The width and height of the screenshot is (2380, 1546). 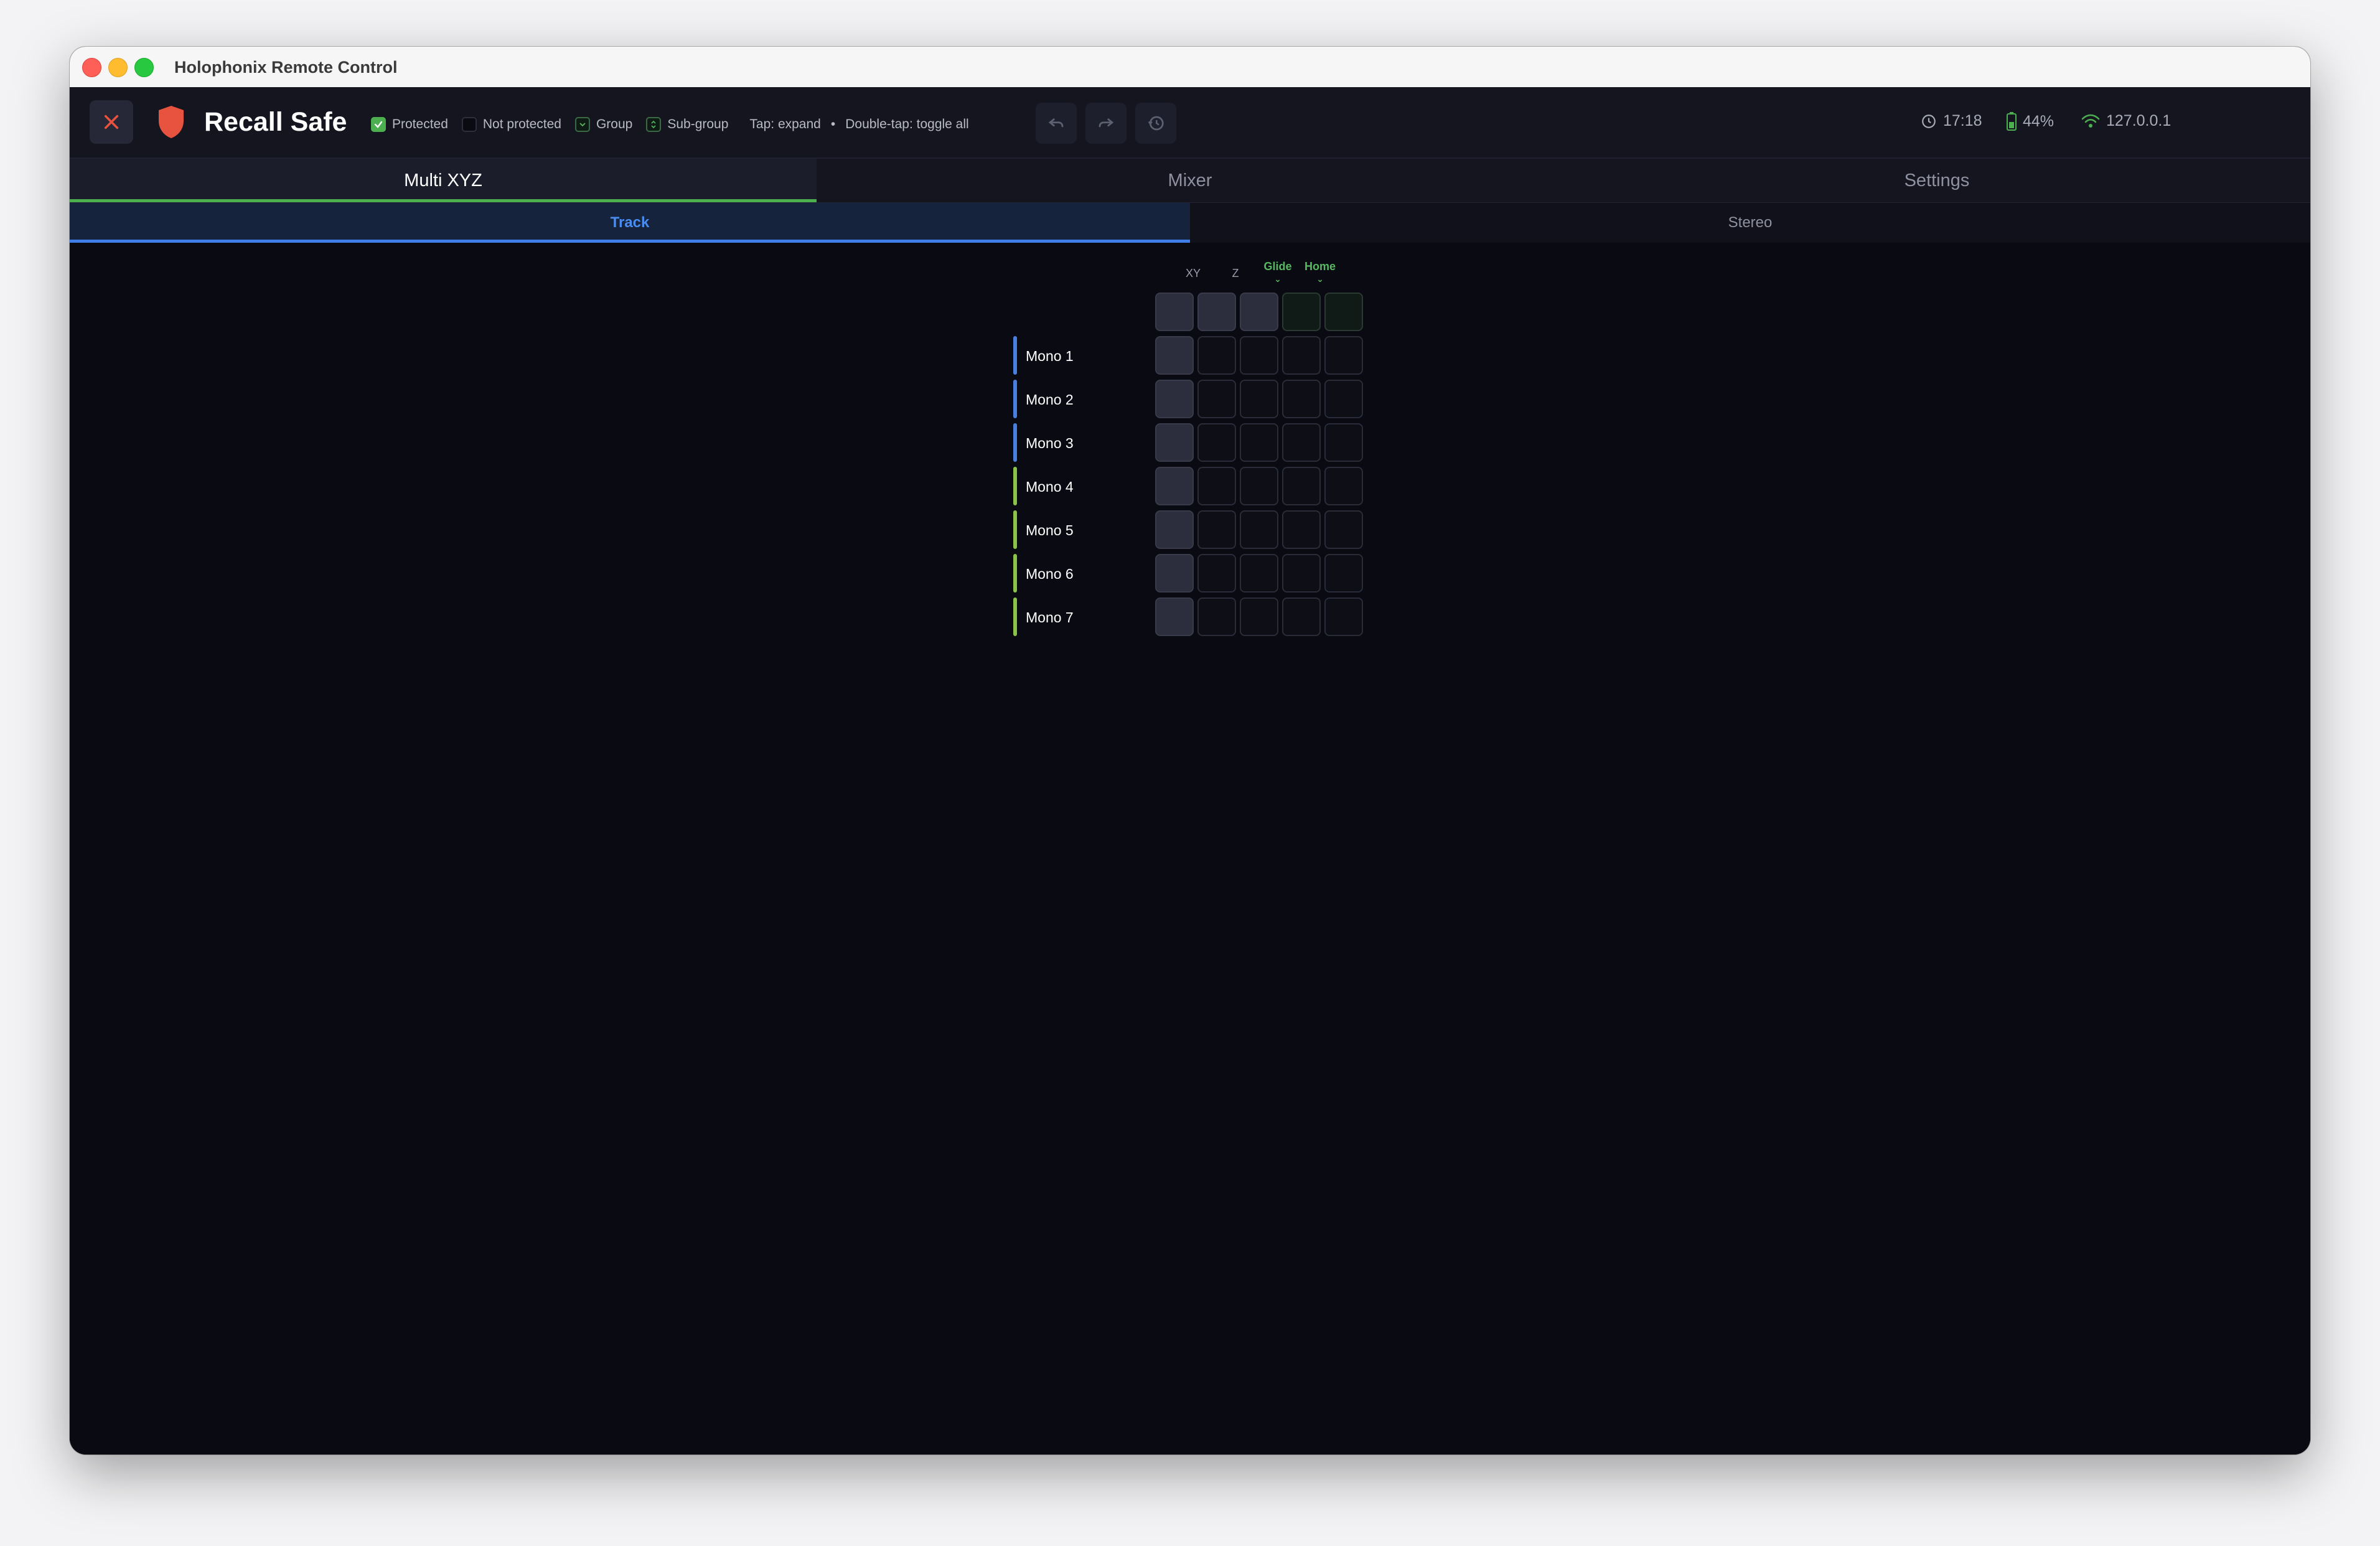 What do you see at coordinates (1302, 312) in the screenshot?
I see `group-toggle-glide` at bounding box center [1302, 312].